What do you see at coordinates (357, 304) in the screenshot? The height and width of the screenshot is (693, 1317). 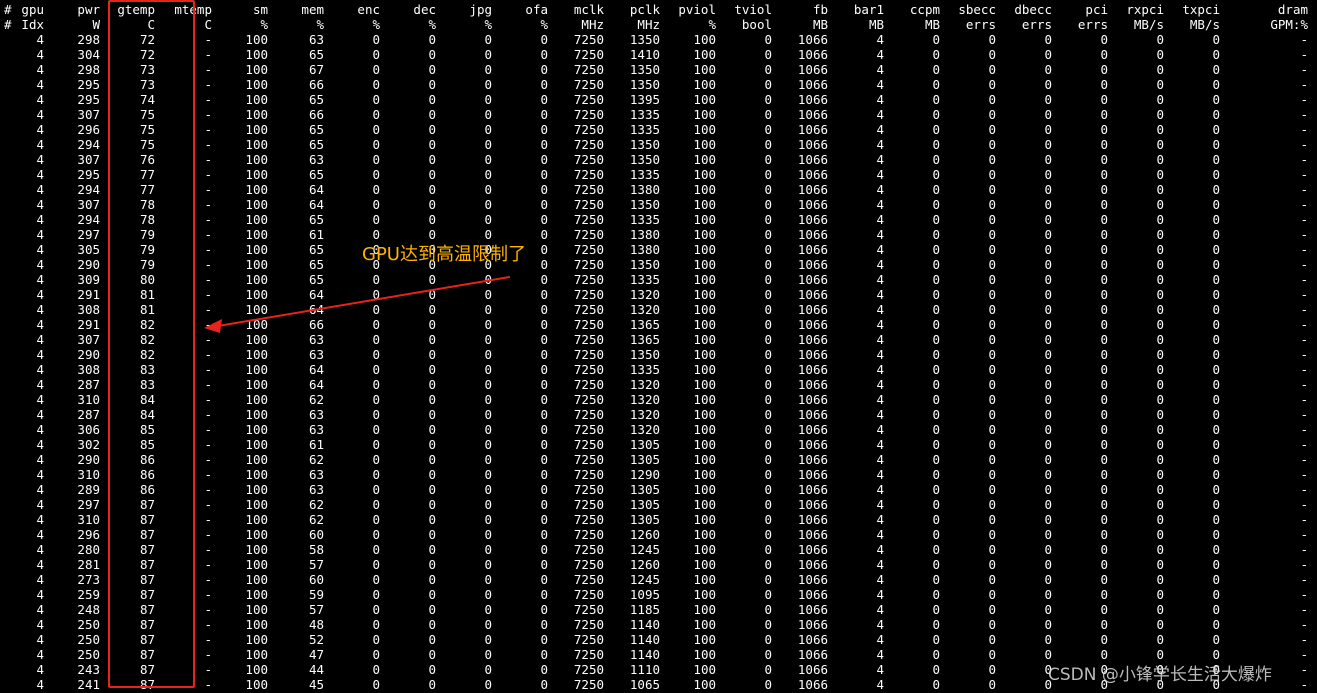 I see `annotation-arrow` at bounding box center [357, 304].